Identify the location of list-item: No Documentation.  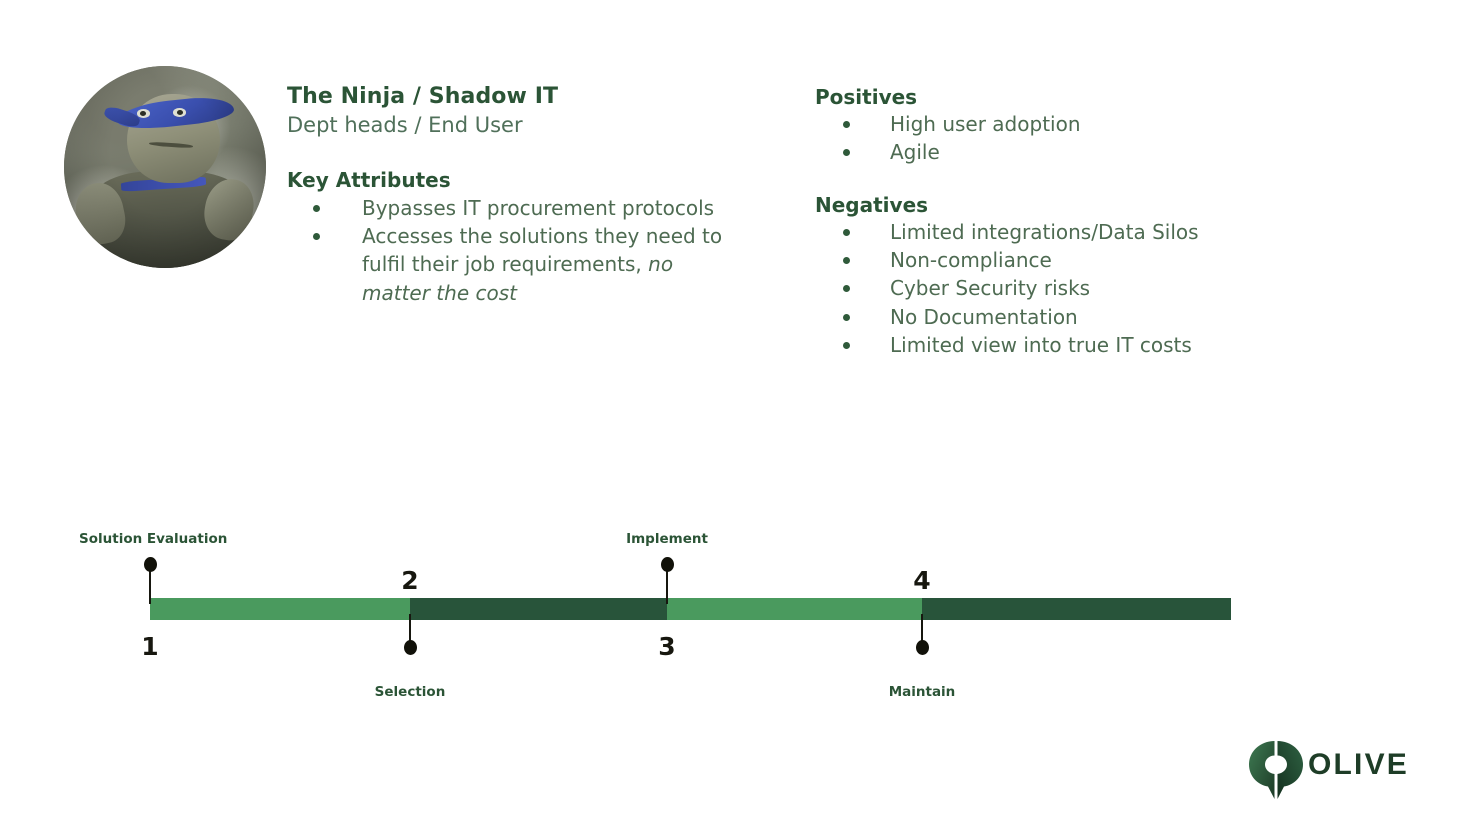
(1053, 317).